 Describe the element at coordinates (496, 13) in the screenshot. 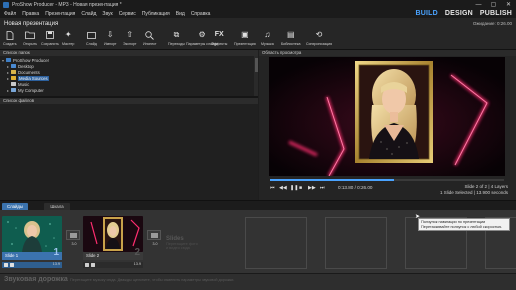

I see `mode-publish: PUBLISH` at that location.